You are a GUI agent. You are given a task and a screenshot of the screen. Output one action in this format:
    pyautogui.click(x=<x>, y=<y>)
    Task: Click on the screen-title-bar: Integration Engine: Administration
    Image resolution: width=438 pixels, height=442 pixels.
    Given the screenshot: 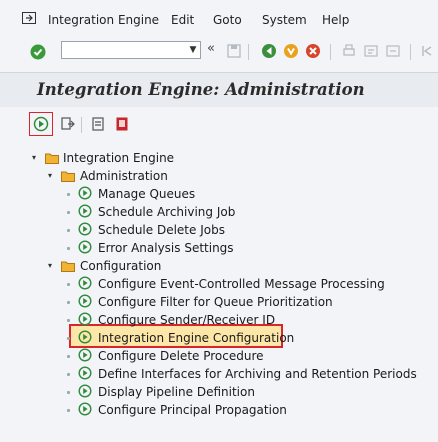 What is the action you would take?
    pyautogui.click(x=219, y=90)
    